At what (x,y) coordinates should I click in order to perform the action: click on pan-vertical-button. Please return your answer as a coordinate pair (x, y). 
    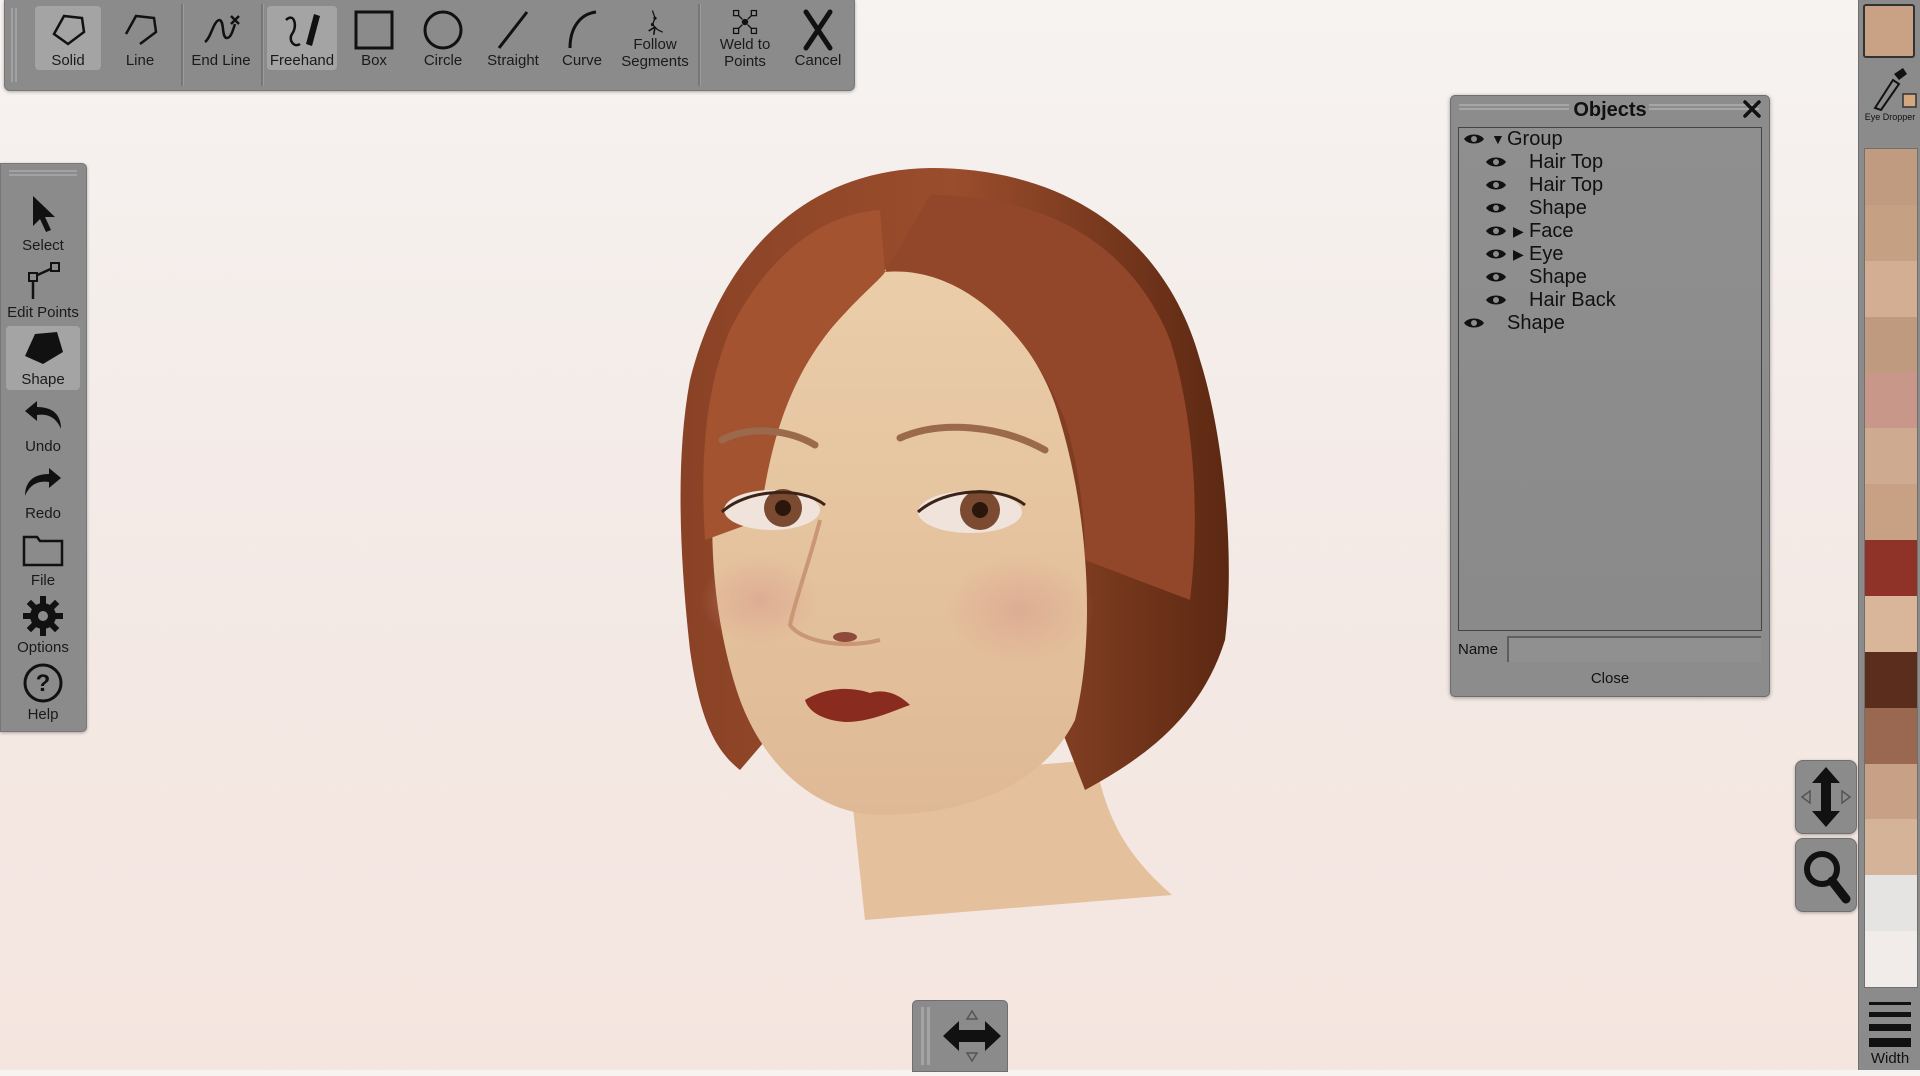
    Looking at the image, I should click on (1826, 797).